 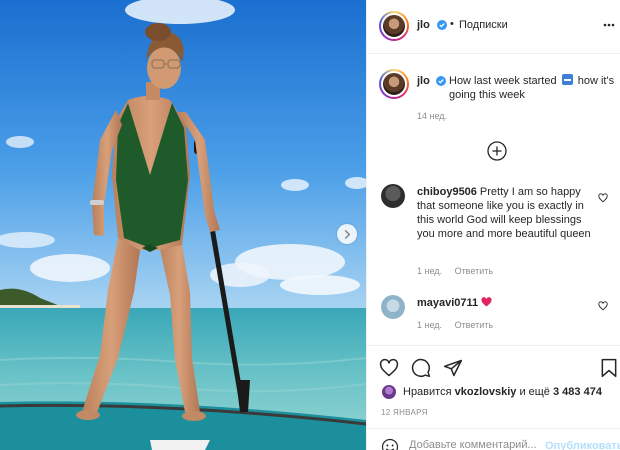 I want to click on next-photo-button, so click(x=347, y=234).